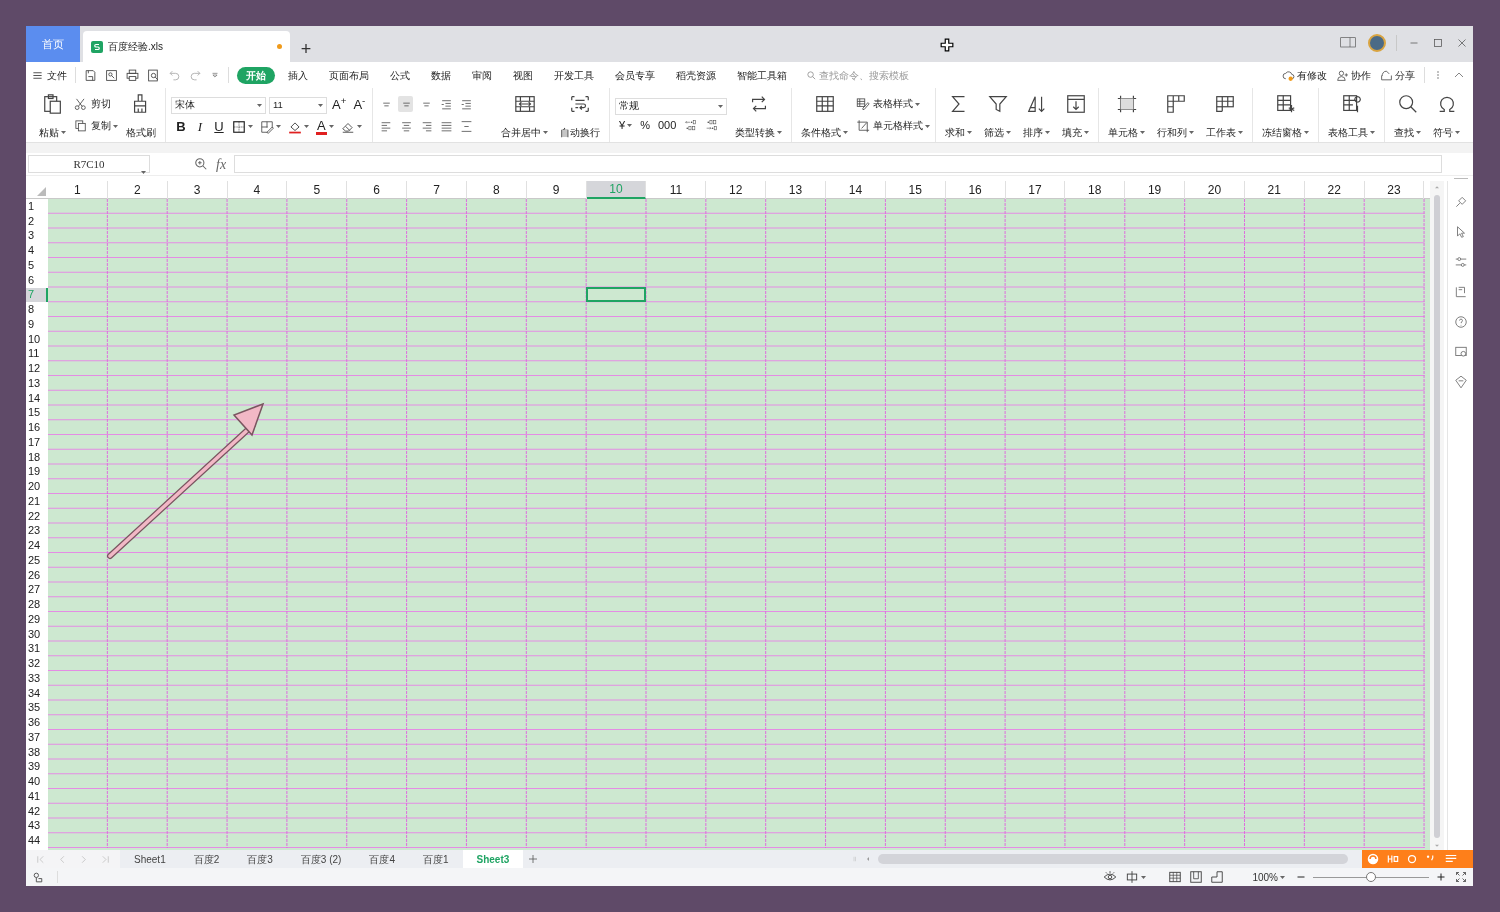 This screenshot has width=1500, height=912. Describe the element at coordinates (1224, 115) in the screenshot. I see `ribbon-button: 工作表` at that location.